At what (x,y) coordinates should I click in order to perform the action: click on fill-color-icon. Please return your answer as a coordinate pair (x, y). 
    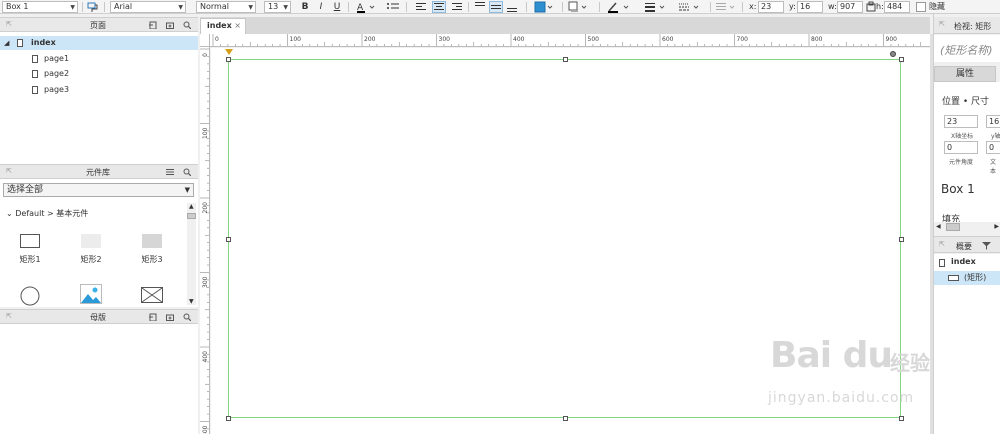
    Looking at the image, I should click on (543, 7).